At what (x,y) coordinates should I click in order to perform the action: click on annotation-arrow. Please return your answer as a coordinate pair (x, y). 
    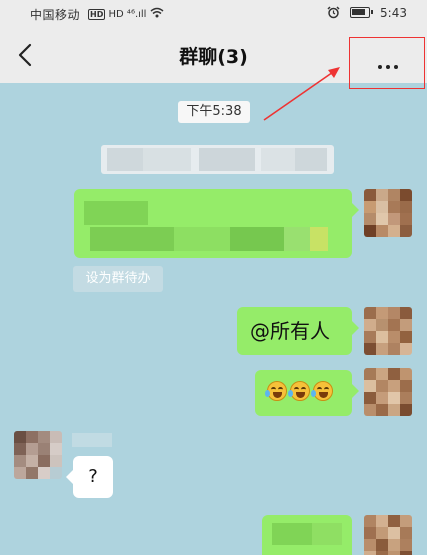
    Looking at the image, I should click on (301, 94).